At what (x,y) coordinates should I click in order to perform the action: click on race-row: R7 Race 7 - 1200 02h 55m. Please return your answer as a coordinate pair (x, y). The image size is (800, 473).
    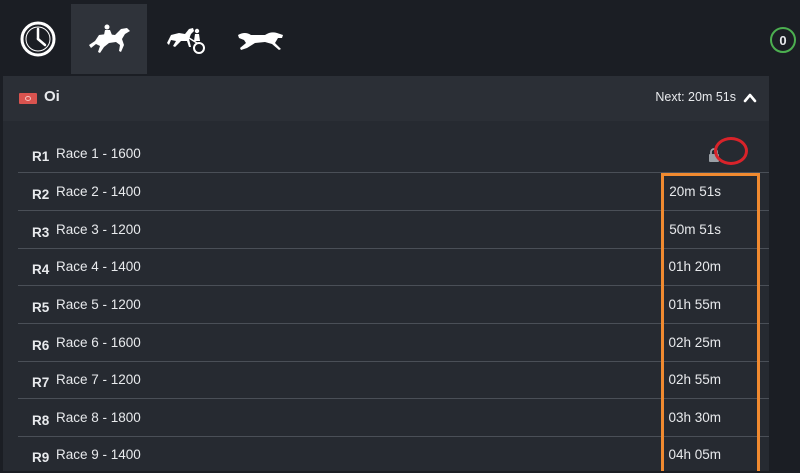
    Looking at the image, I should click on (393, 380).